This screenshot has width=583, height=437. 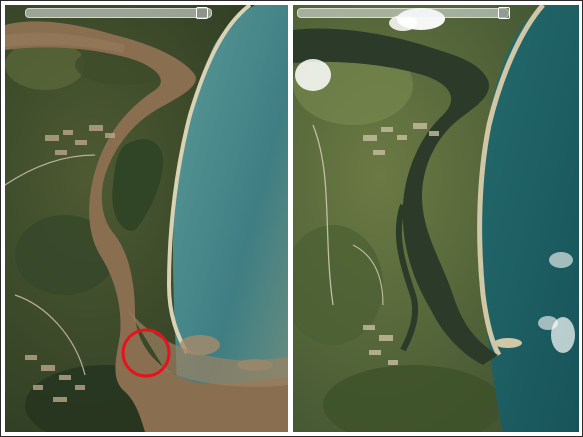 I want to click on image-slider-right, so click(x=403, y=13).